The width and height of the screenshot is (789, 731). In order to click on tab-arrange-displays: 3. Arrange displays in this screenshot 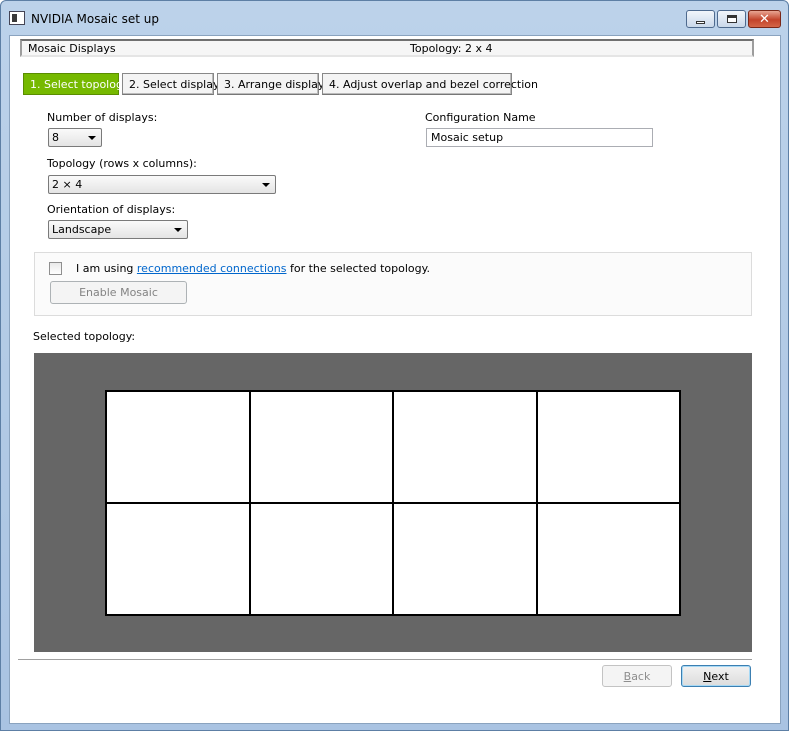, I will do `click(273, 84)`.